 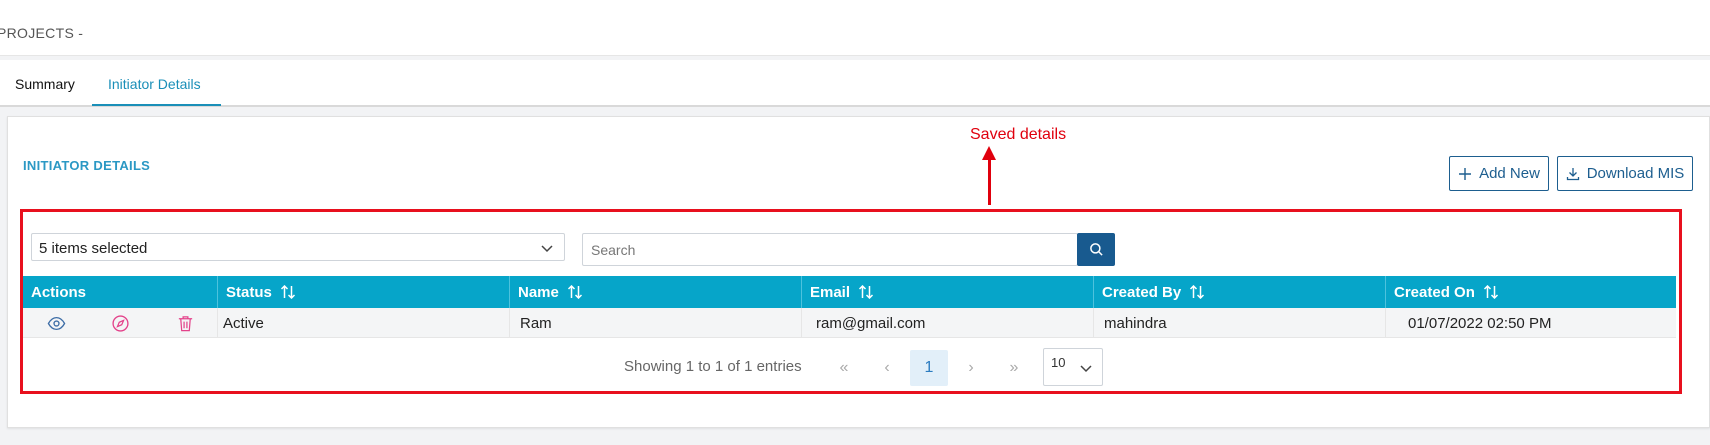 I want to click on add-new-label: Add New, so click(x=1509, y=173).